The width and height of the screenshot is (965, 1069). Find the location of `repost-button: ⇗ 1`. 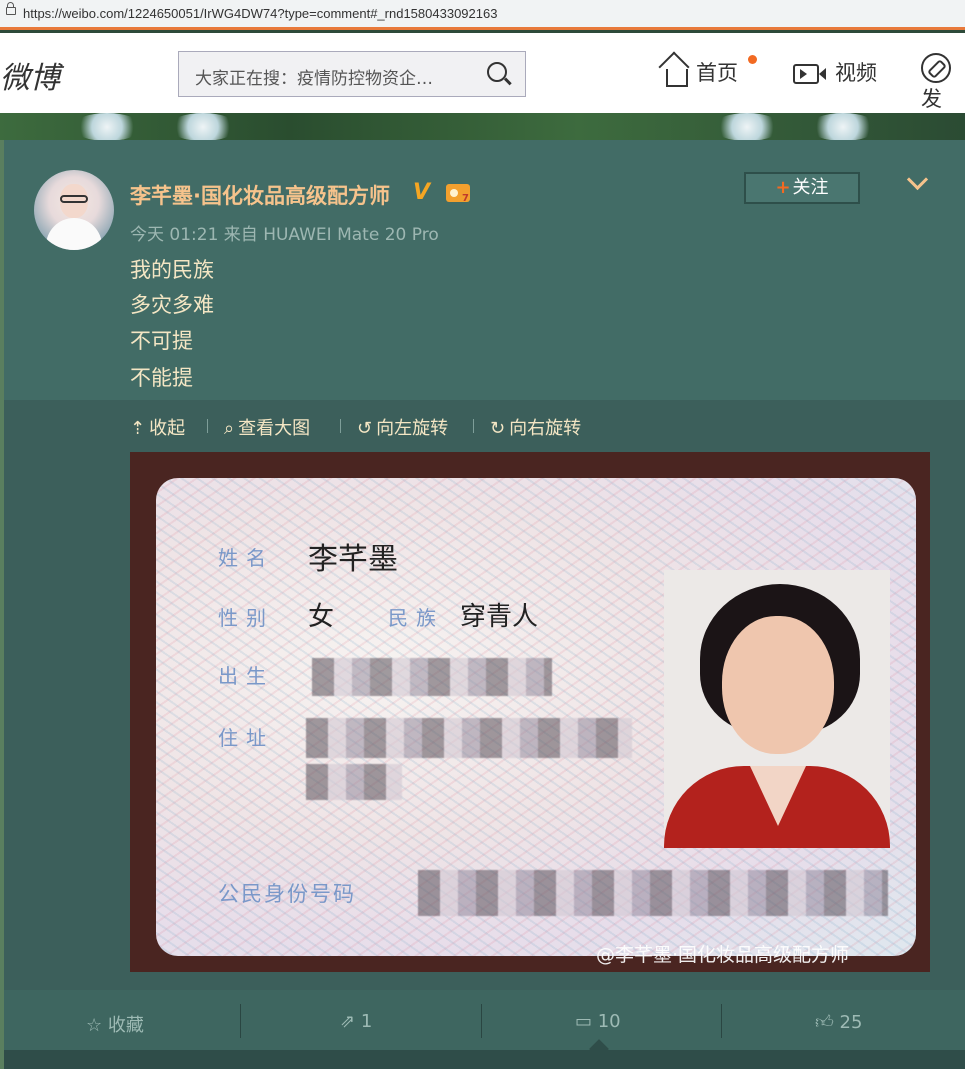

repost-button: ⇗ 1 is located at coordinates (356, 1021).